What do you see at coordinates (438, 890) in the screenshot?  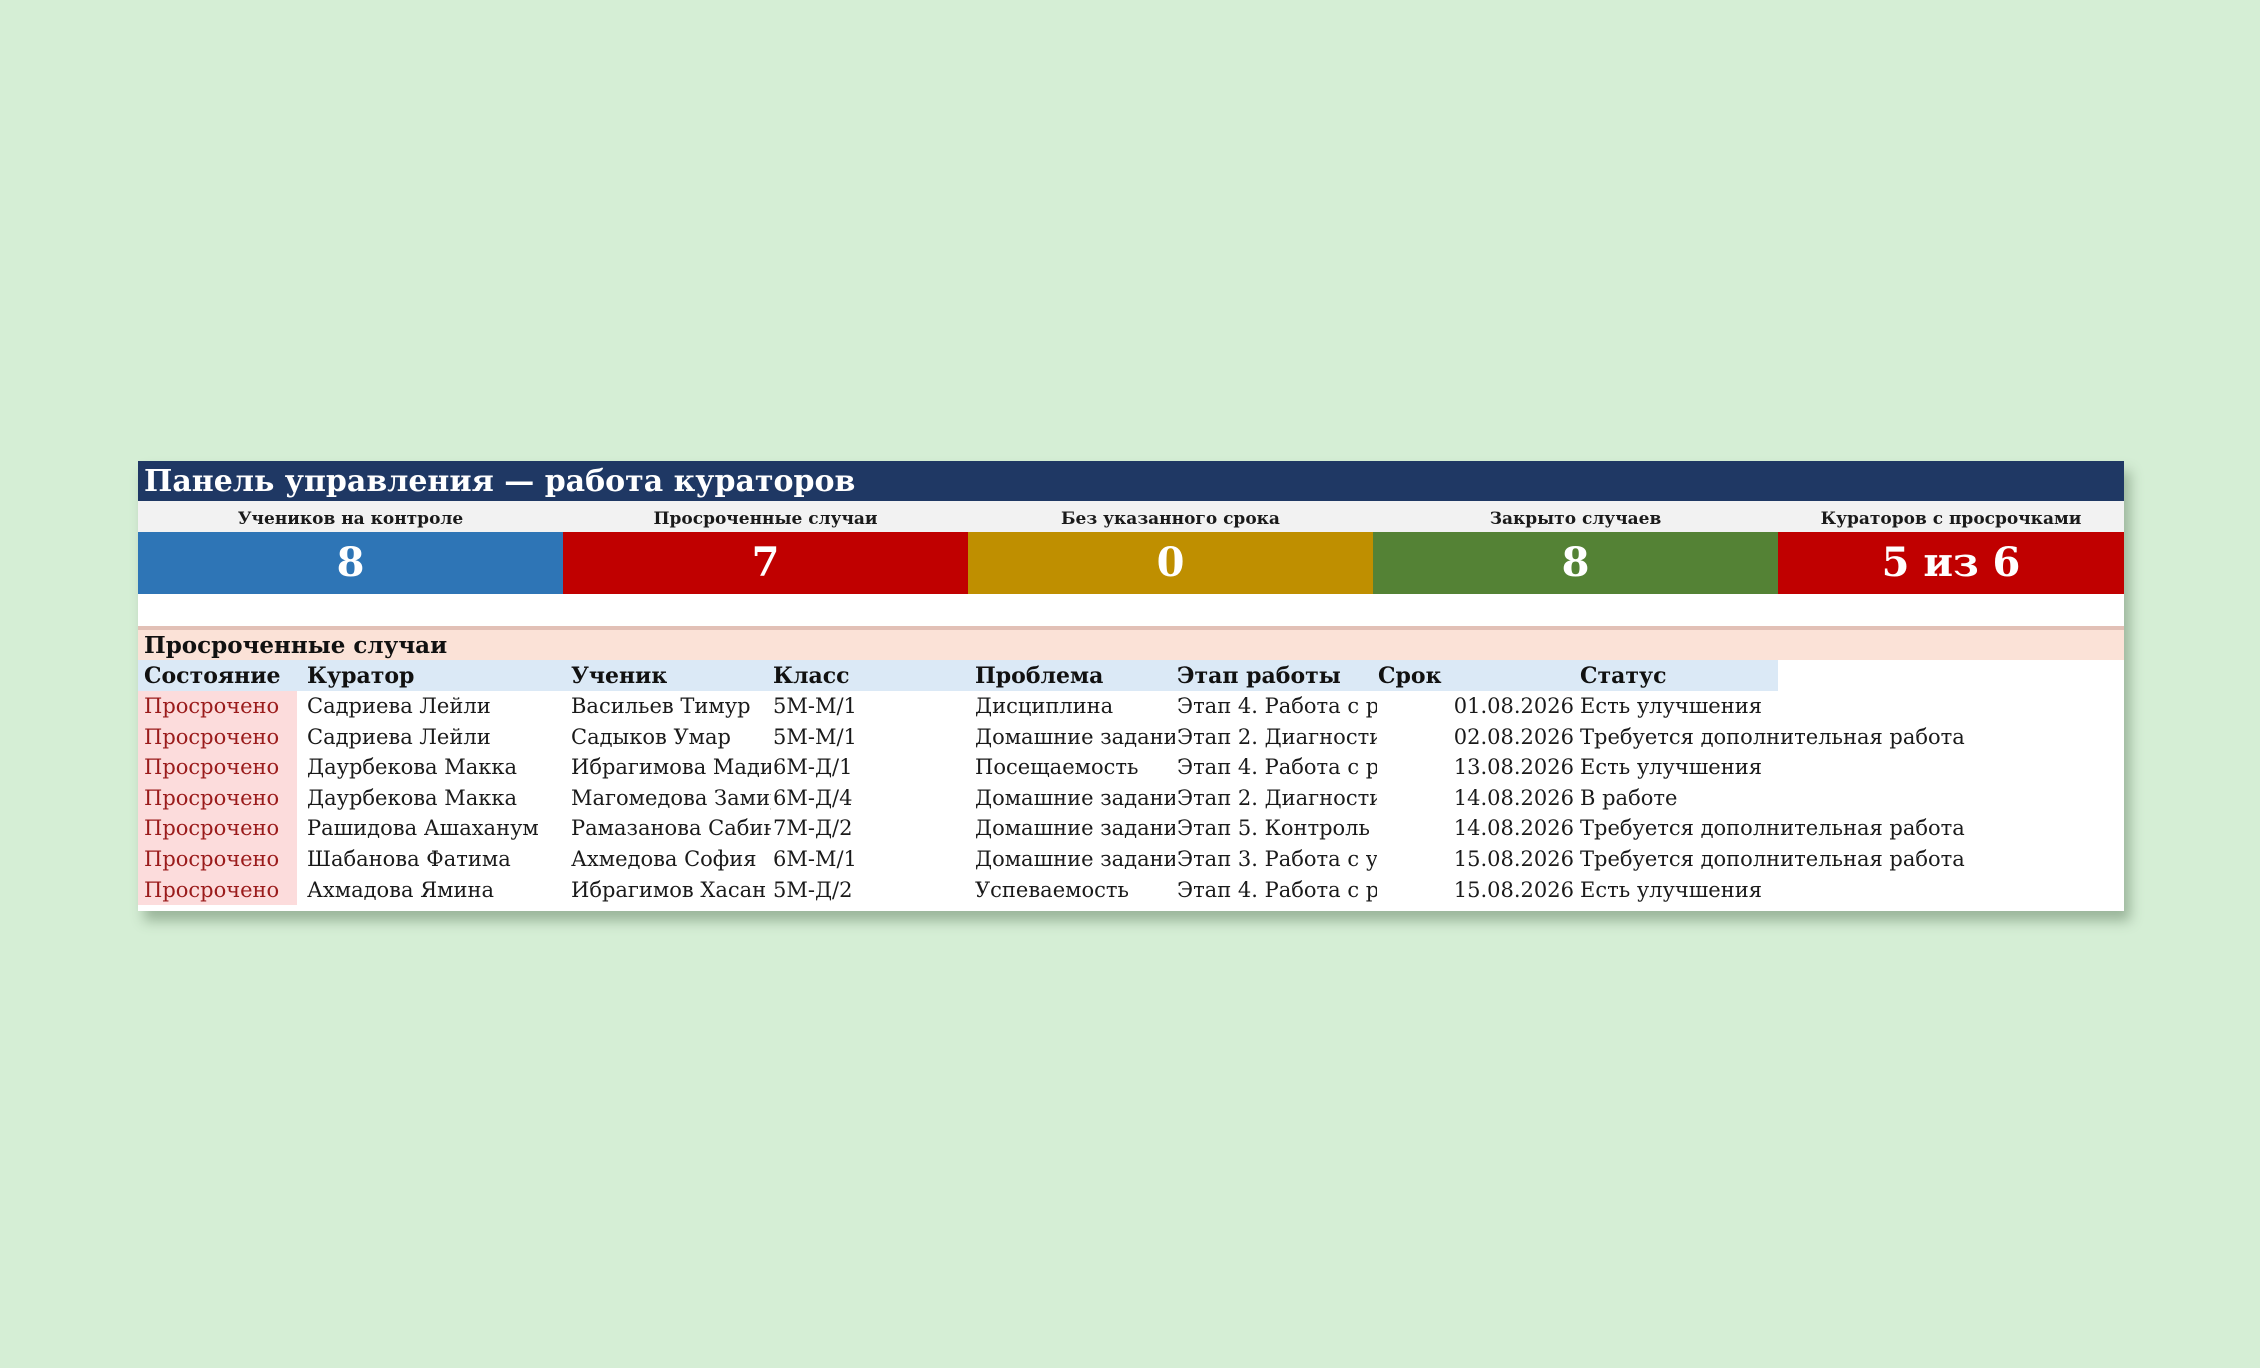 I see `curator-cell: Ахмадова Ямина` at bounding box center [438, 890].